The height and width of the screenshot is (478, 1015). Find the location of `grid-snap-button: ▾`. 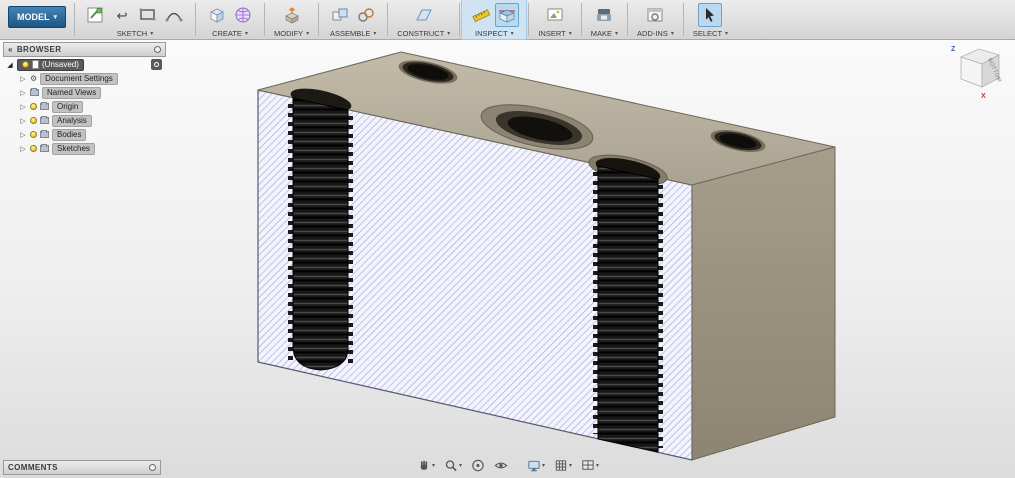

grid-snap-button: ▾ is located at coordinates (562, 465).